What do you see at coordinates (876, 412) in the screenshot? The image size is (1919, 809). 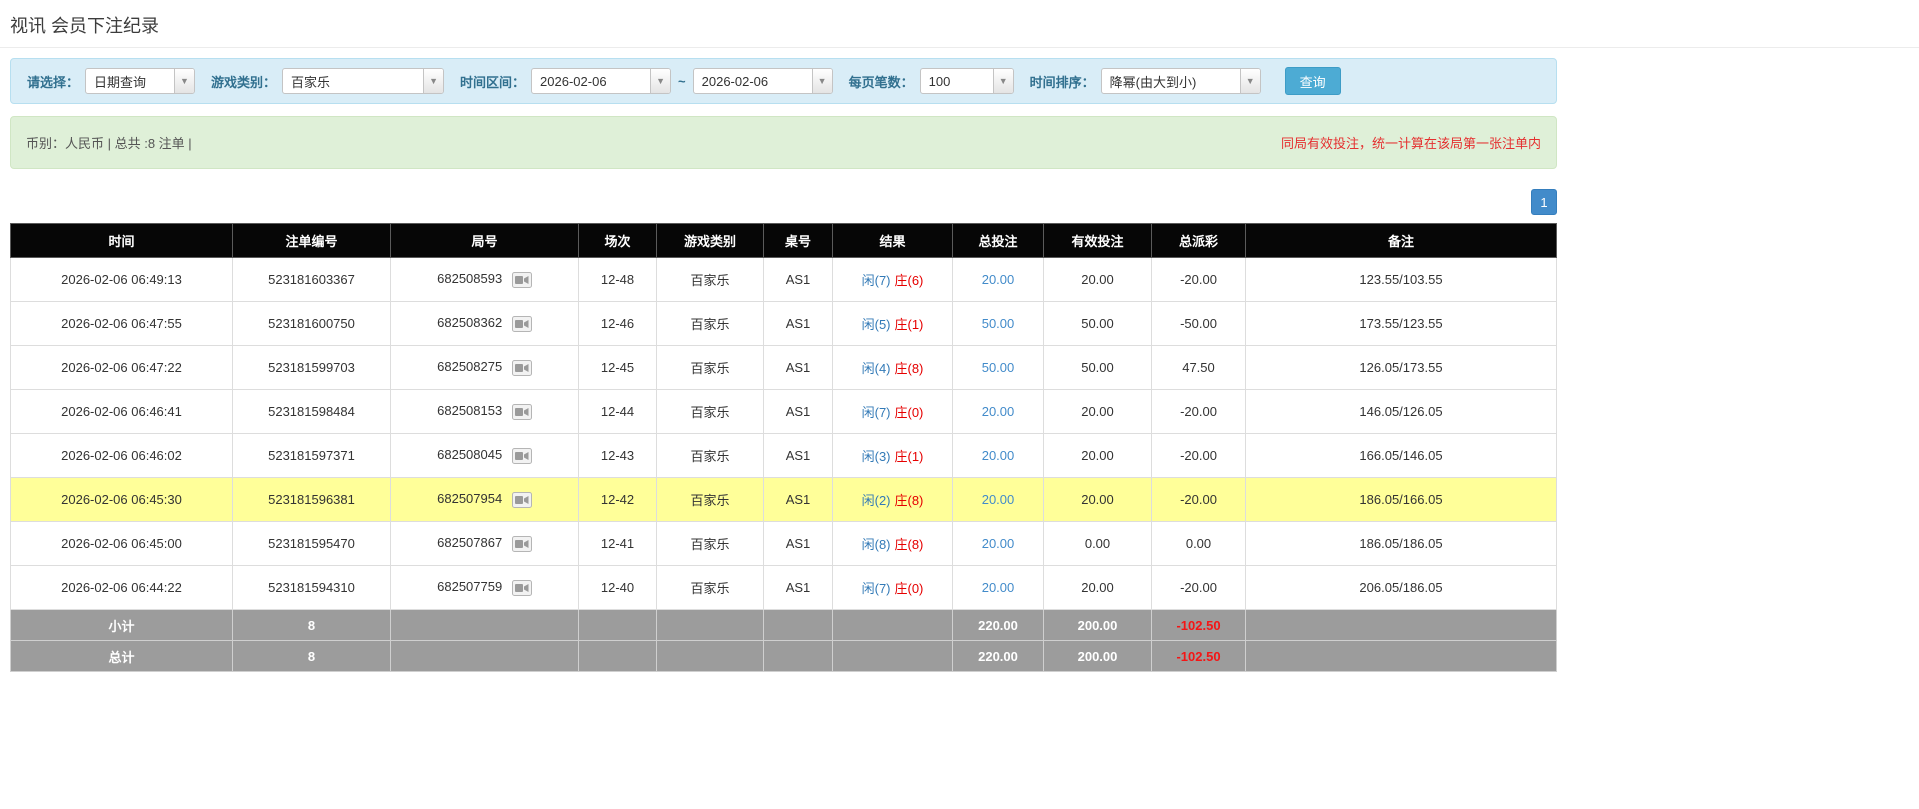 I see `result-player: 闲(7)` at bounding box center [876, 412].